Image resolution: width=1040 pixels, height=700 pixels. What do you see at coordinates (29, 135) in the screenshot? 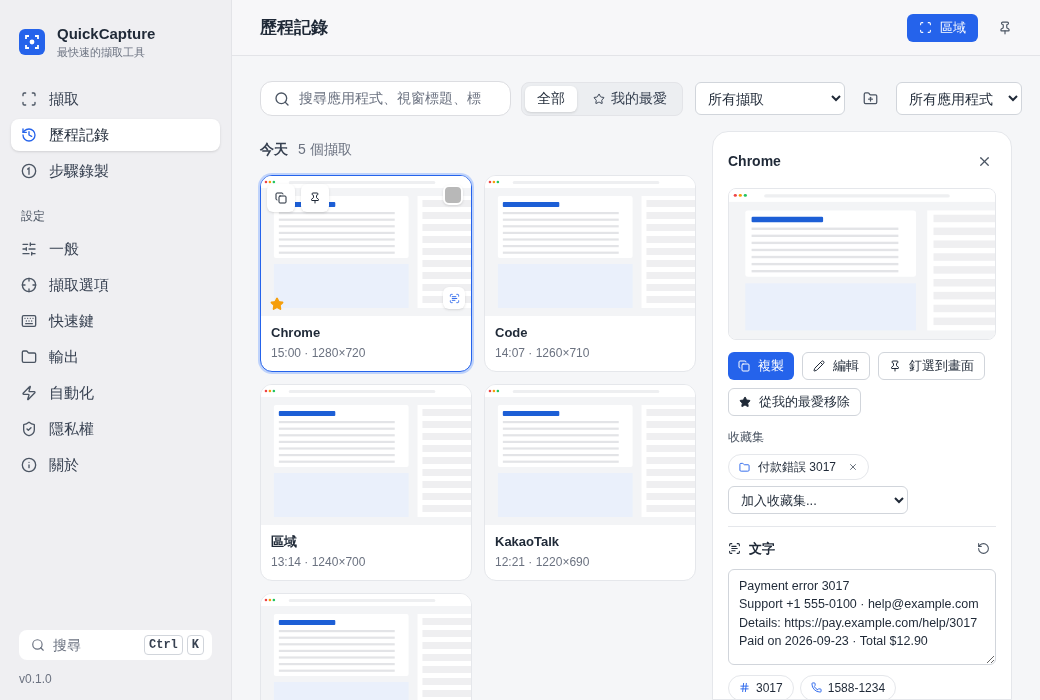
I see `history-icon` at bounding box center [29, 135].